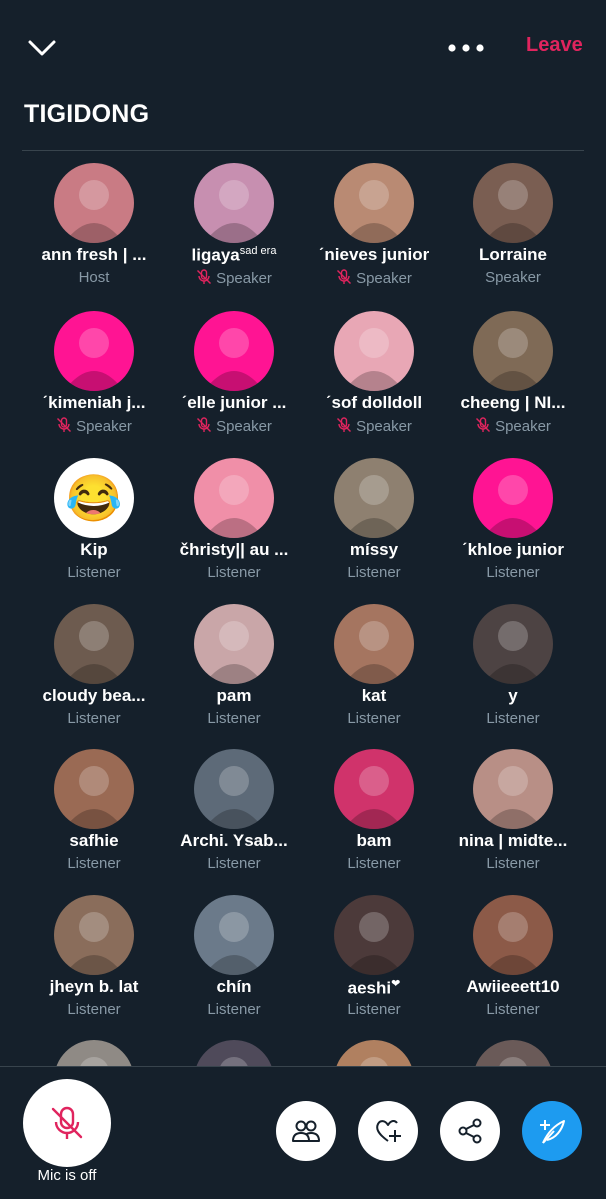 The image size is (606, 1199). I want to click on participants-button, so click(306, 1131).